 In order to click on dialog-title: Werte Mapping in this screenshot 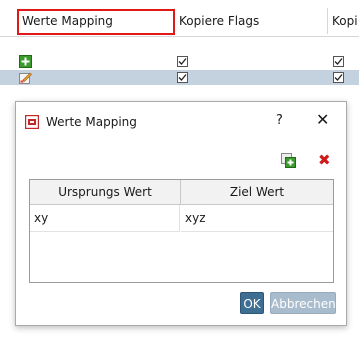, I will do `click(91, 122)`.